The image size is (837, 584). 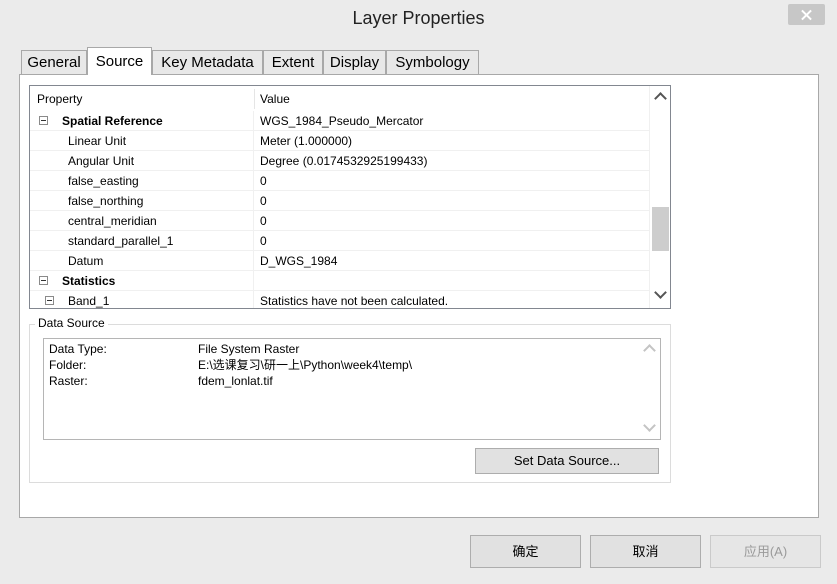 I want to click on tab-general: General, so click(x=54, y=62).